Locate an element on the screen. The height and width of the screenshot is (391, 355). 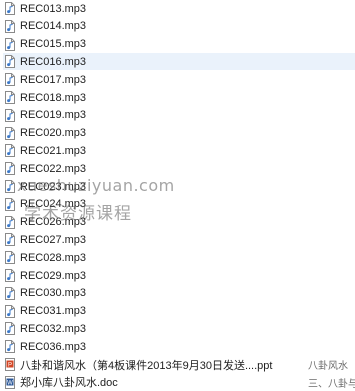
file-name: REC032.mp3 is located at coordinates (53, 328).